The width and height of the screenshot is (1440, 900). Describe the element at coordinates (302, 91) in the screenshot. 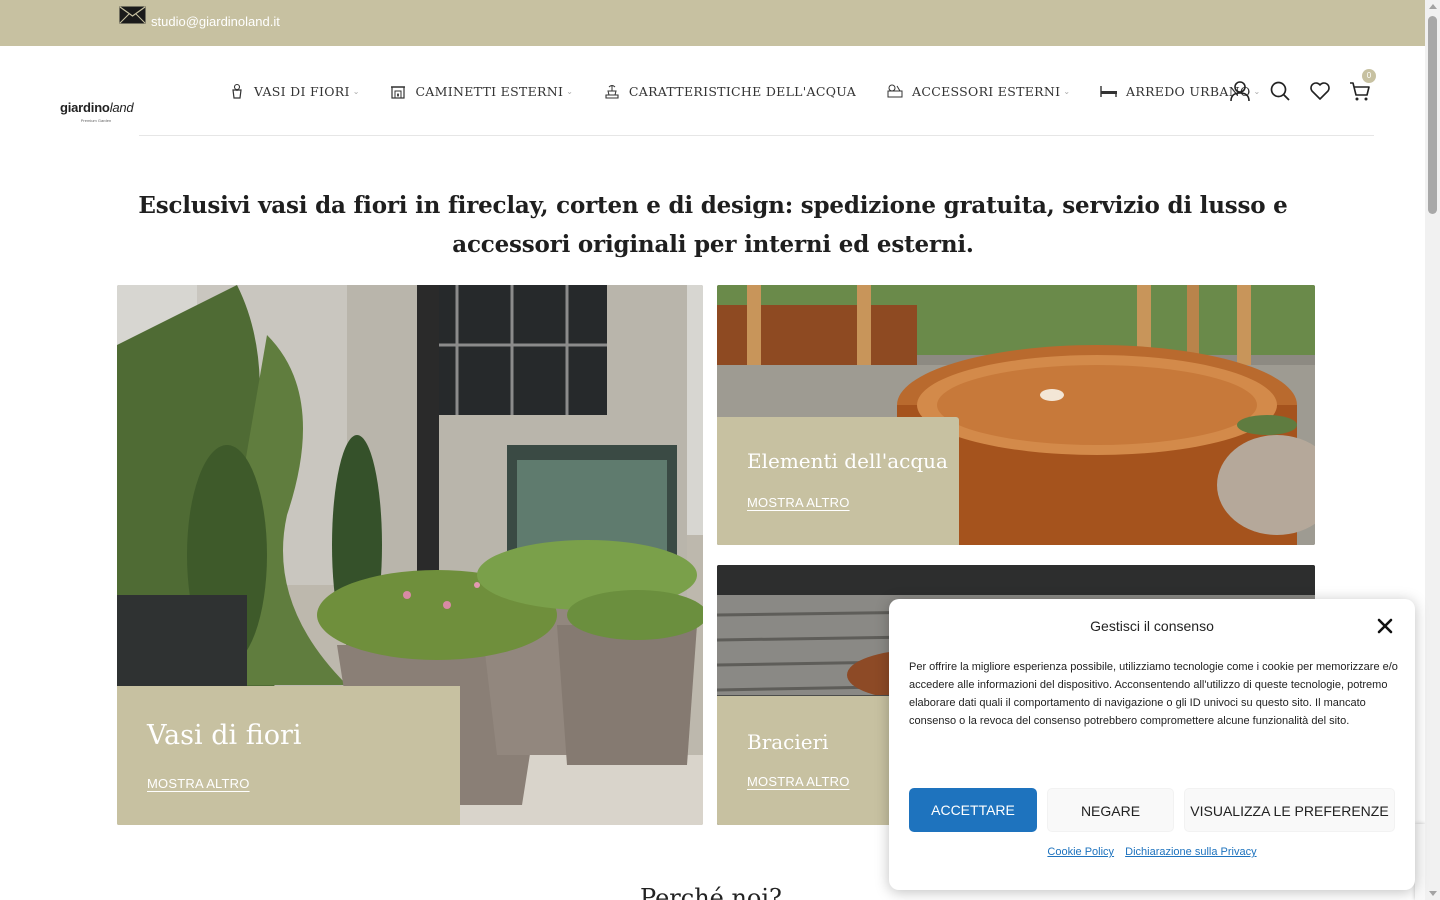

I see `nav-label: VASI DI FIORI` at that location.